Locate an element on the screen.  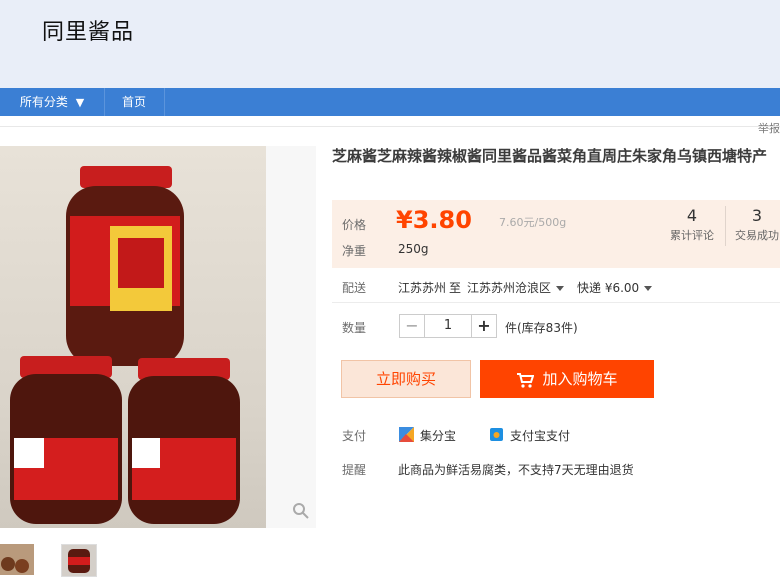
add-to-cart-button: 加入购物车 is located at coordinates (567, 379).